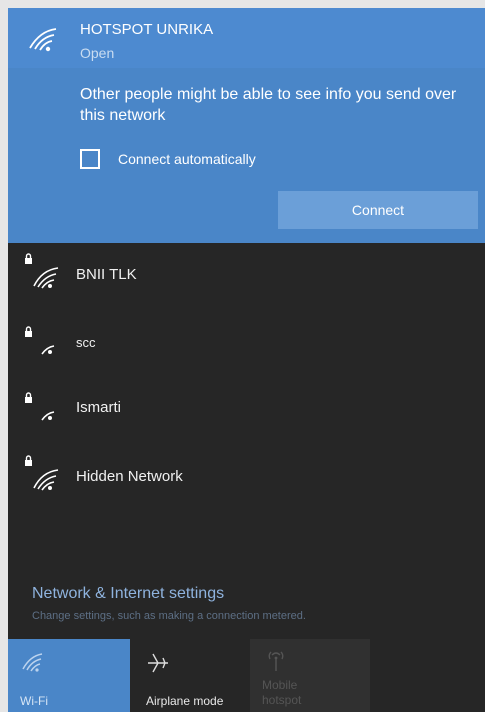 Image resolution: width=485 pixels, height=712 pixels. Describe the element at coordinates (187, 159) in the screenshot. I see `connect-automatically-label: Connect automatically` at that location.